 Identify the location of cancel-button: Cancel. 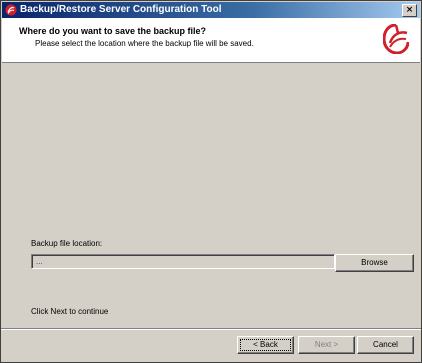
(385, 345).